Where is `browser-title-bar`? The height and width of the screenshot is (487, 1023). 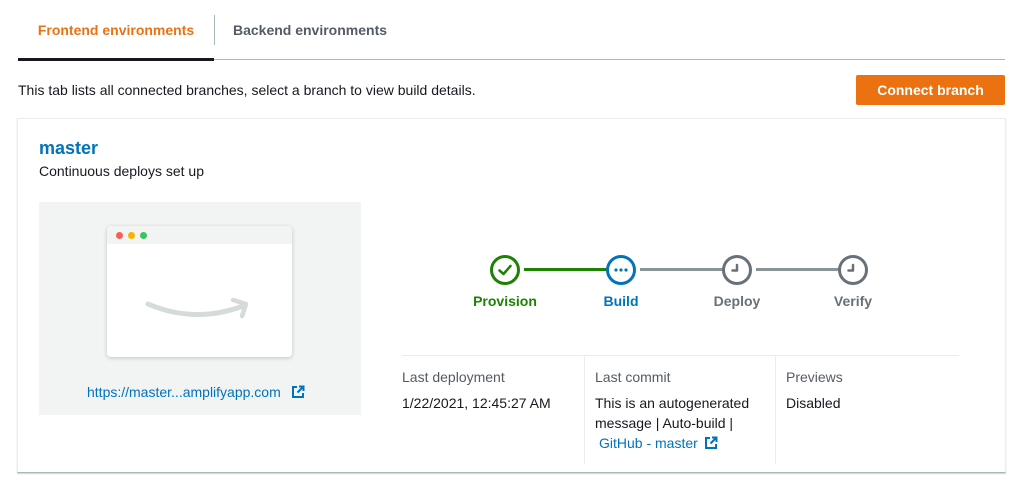
browser-title-bar is located at coordinates (199, 235).